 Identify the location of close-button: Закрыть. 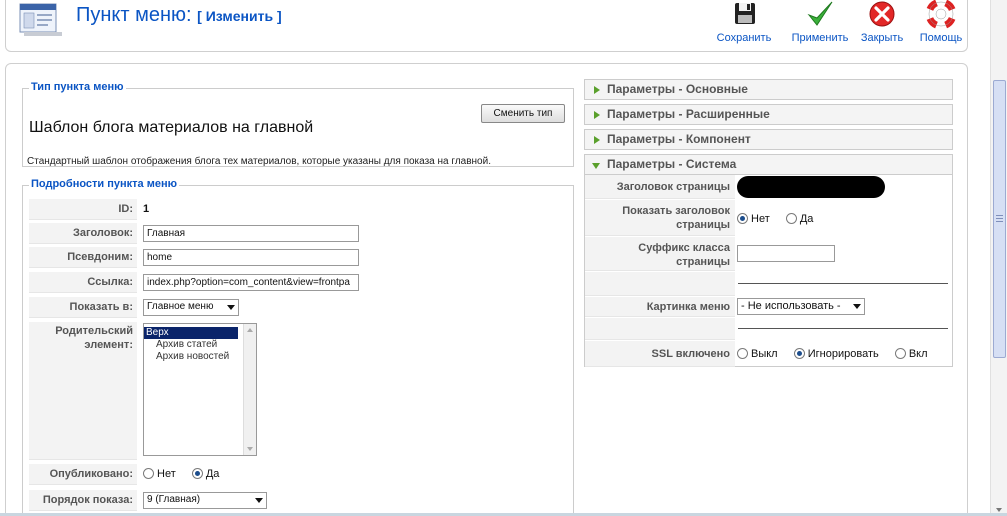
(882, 23).